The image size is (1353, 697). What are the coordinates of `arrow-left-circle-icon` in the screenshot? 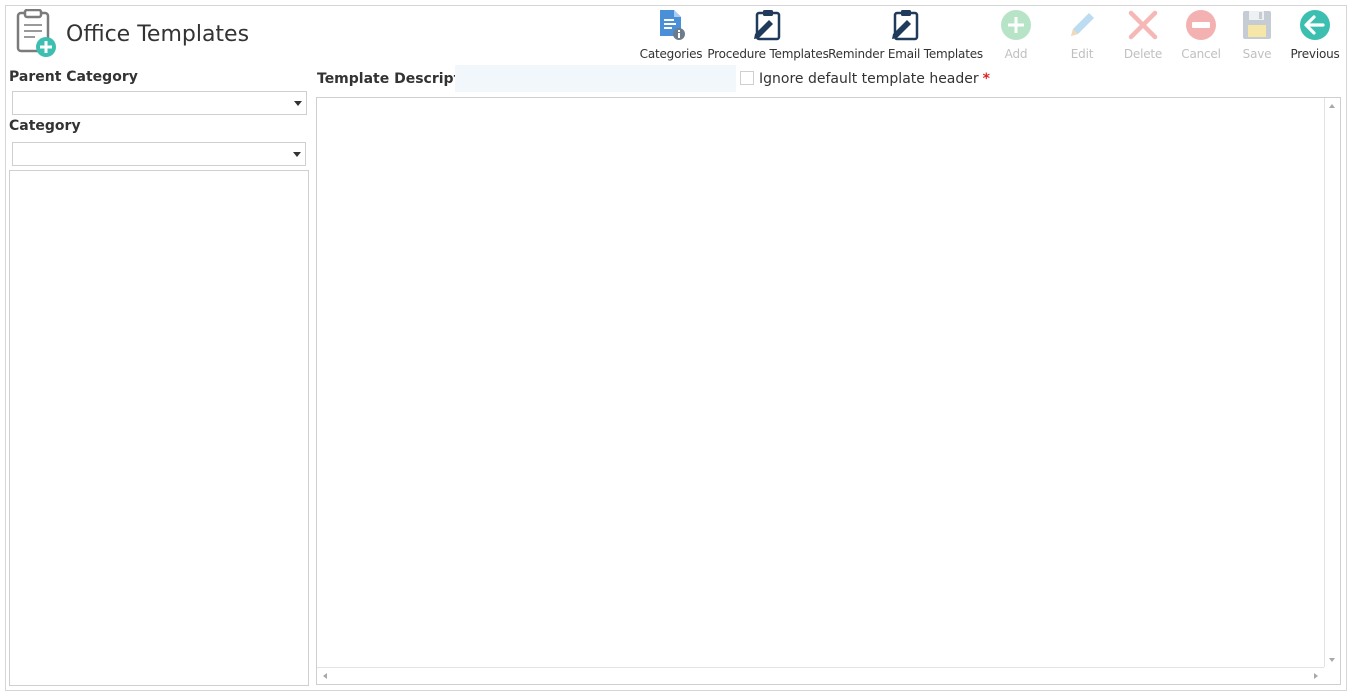 It's located at (1315, 25).